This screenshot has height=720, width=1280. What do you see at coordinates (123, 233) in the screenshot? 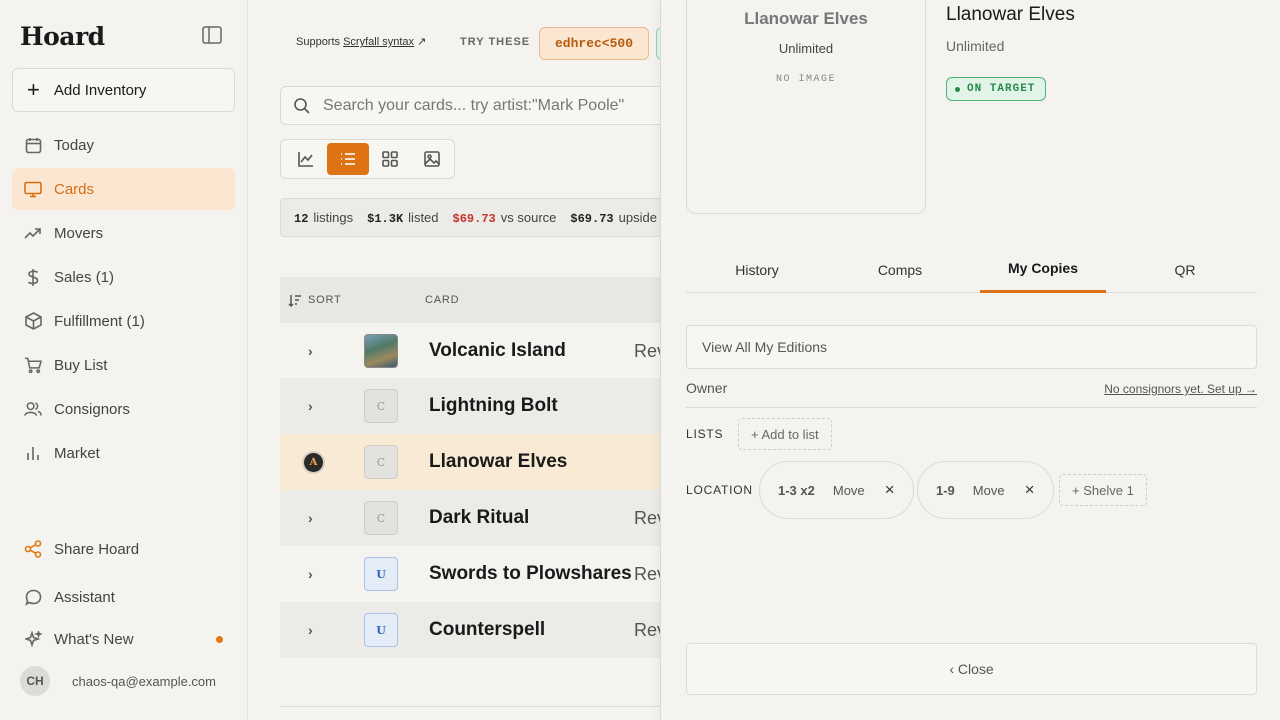
I see `sidebar-item-movers: Movers` at bounding box center [123, 233].